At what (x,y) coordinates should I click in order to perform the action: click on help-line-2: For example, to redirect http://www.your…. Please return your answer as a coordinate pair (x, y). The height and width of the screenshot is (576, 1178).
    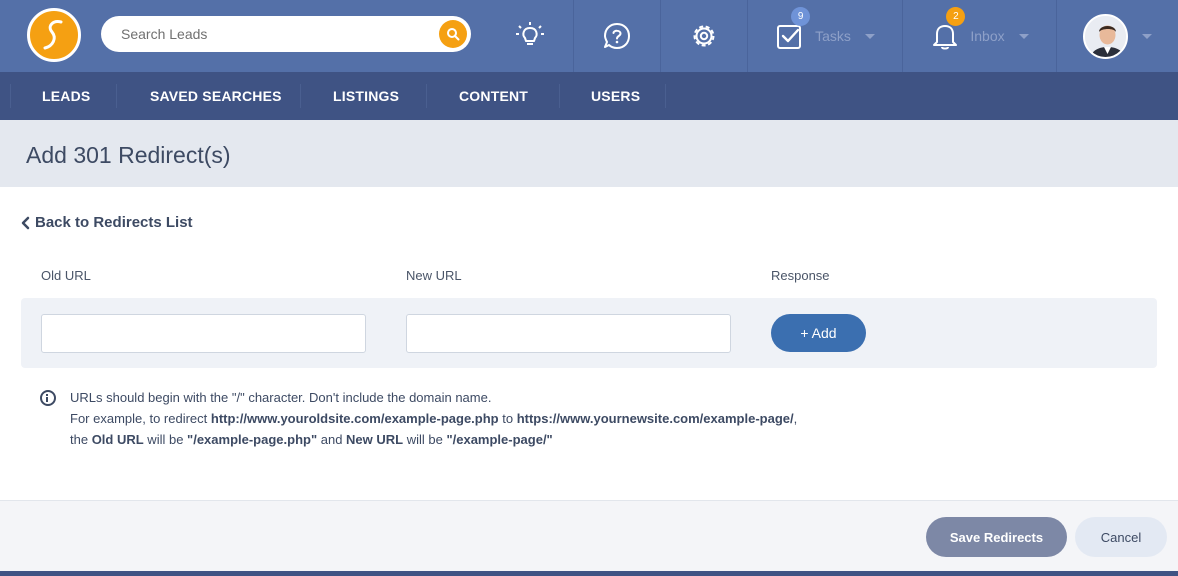
    Looking at the image, I should click on (433, 418).